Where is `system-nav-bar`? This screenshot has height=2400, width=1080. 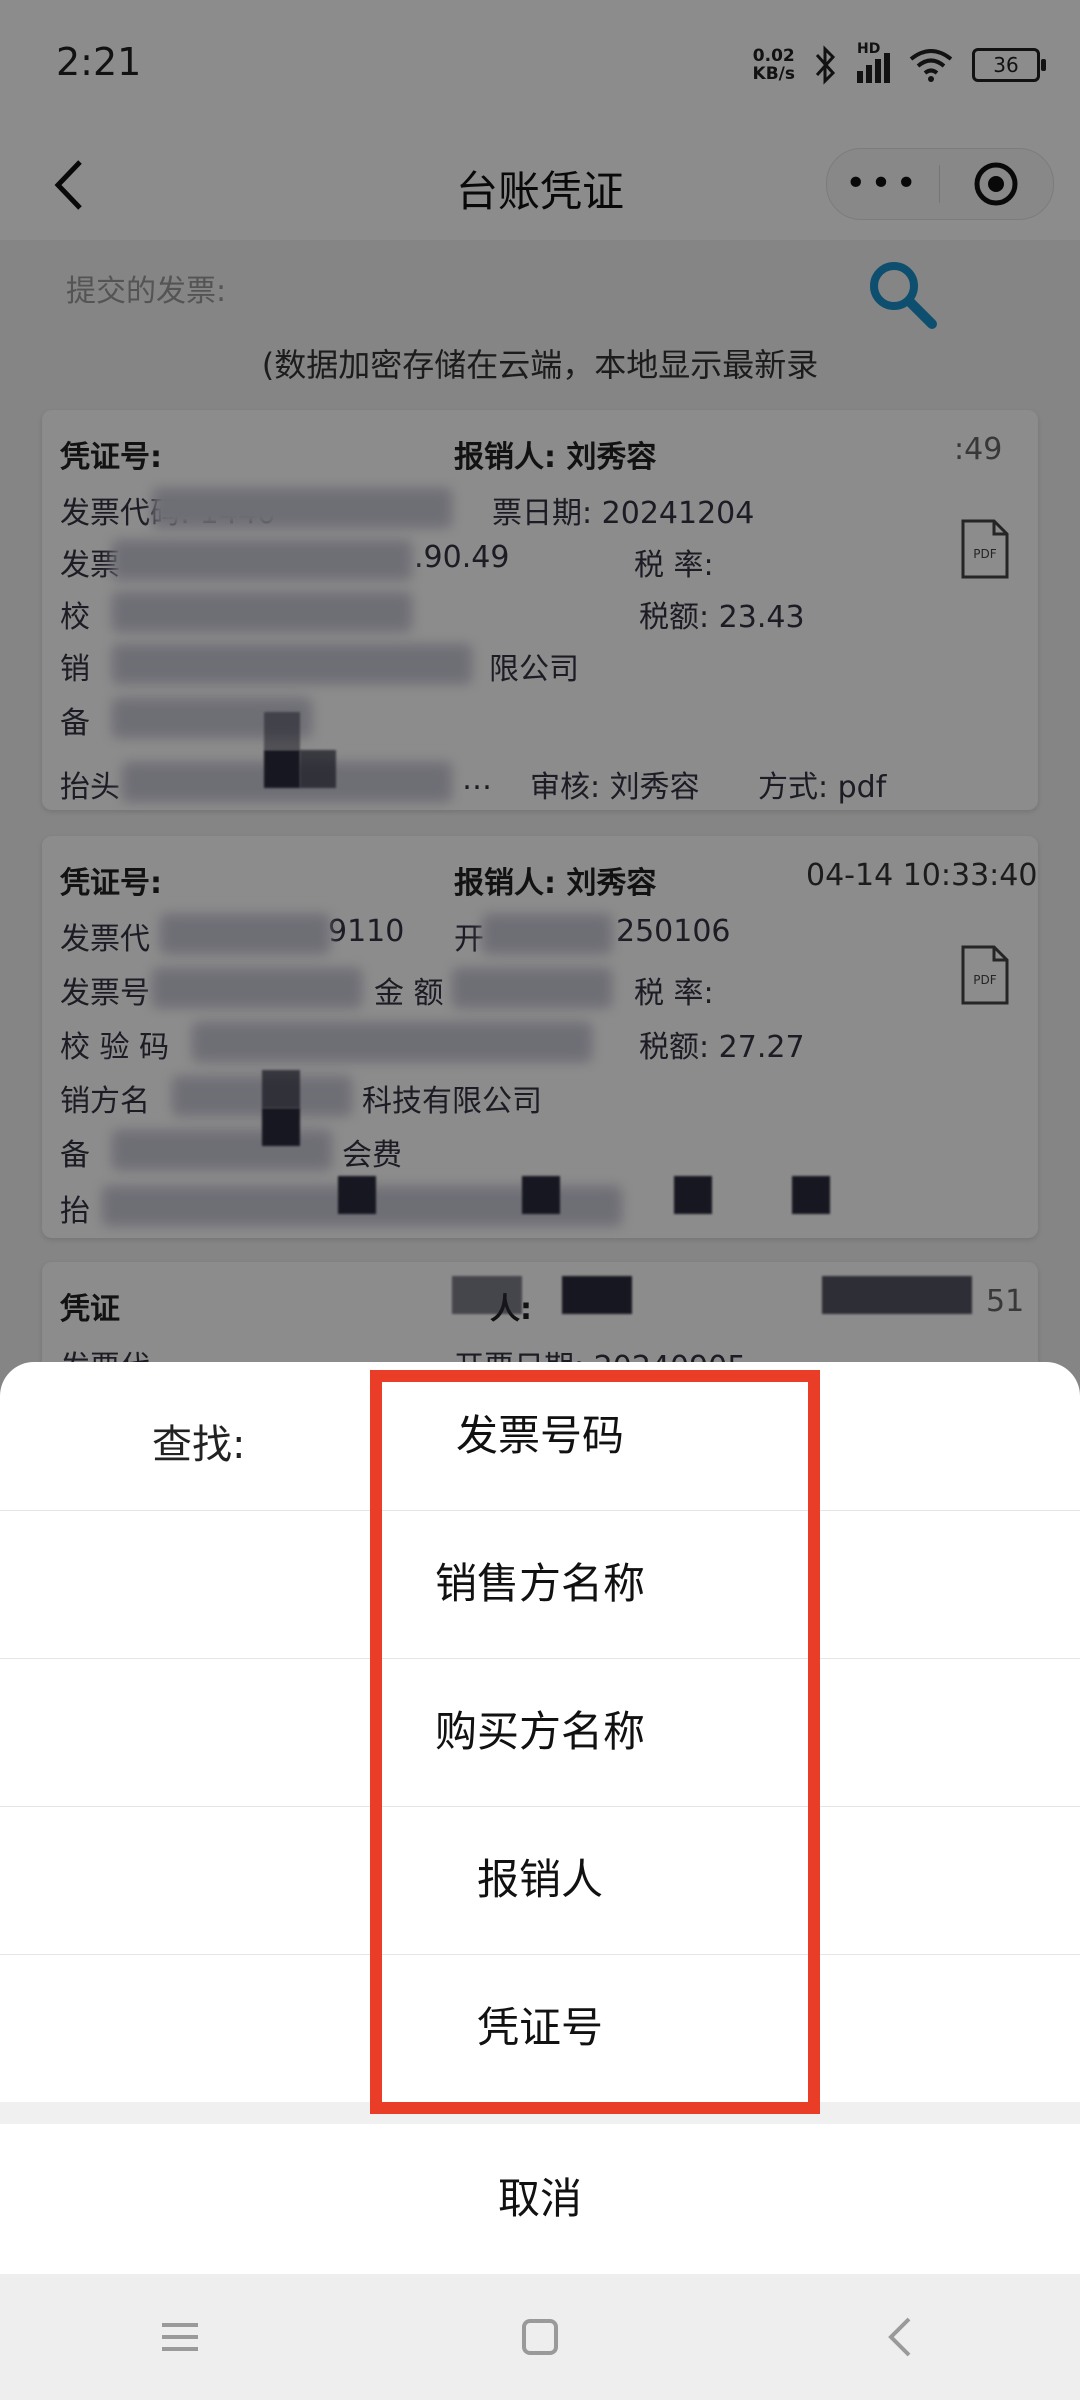 system-nav-bar is located at coordinates (540, 2337).